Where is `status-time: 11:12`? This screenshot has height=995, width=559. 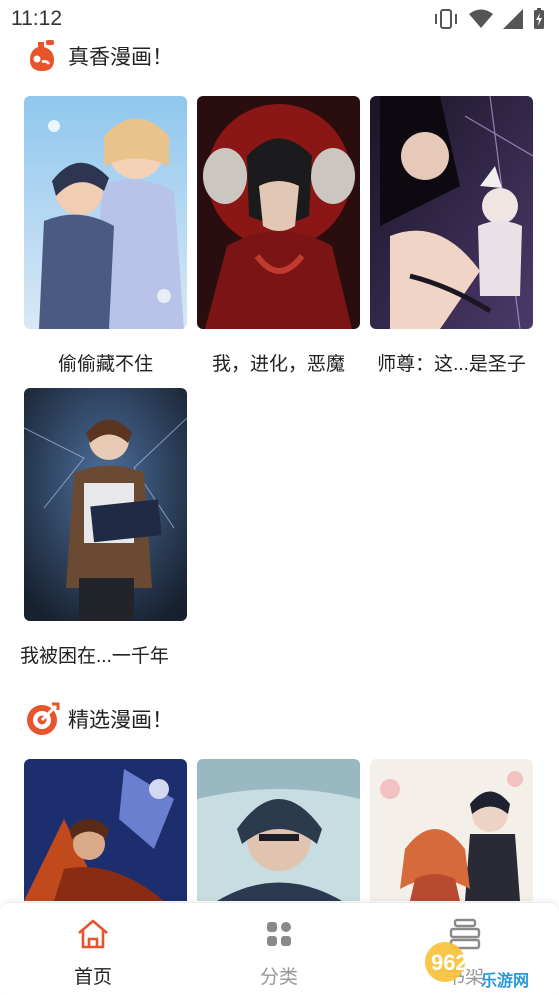
status-time: 11:12 is located at coordinates (36, 18).